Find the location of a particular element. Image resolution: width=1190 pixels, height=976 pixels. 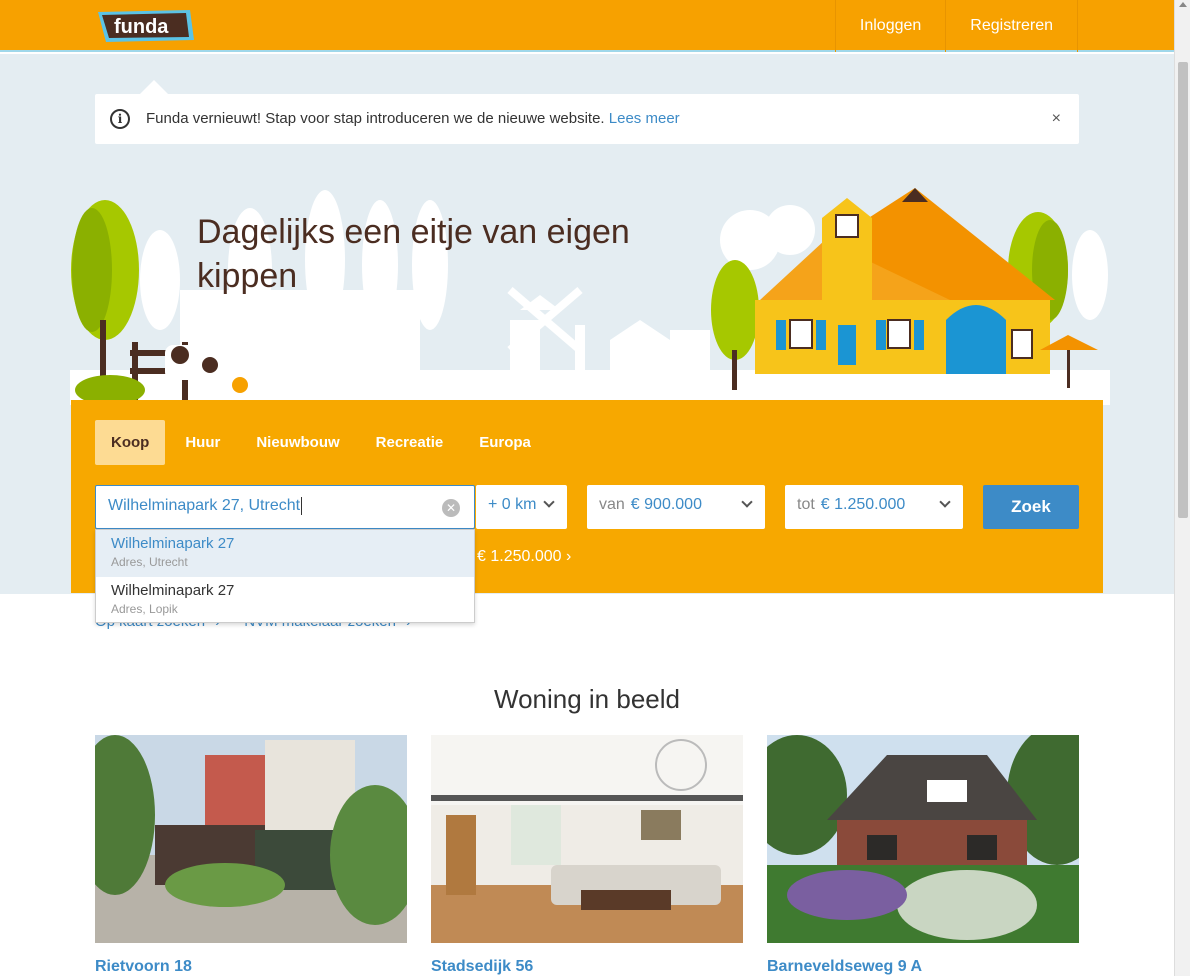

search-tabs: Koop Huur Nieuwbouw Recreatie Europa is located at coordinates (323, 442).